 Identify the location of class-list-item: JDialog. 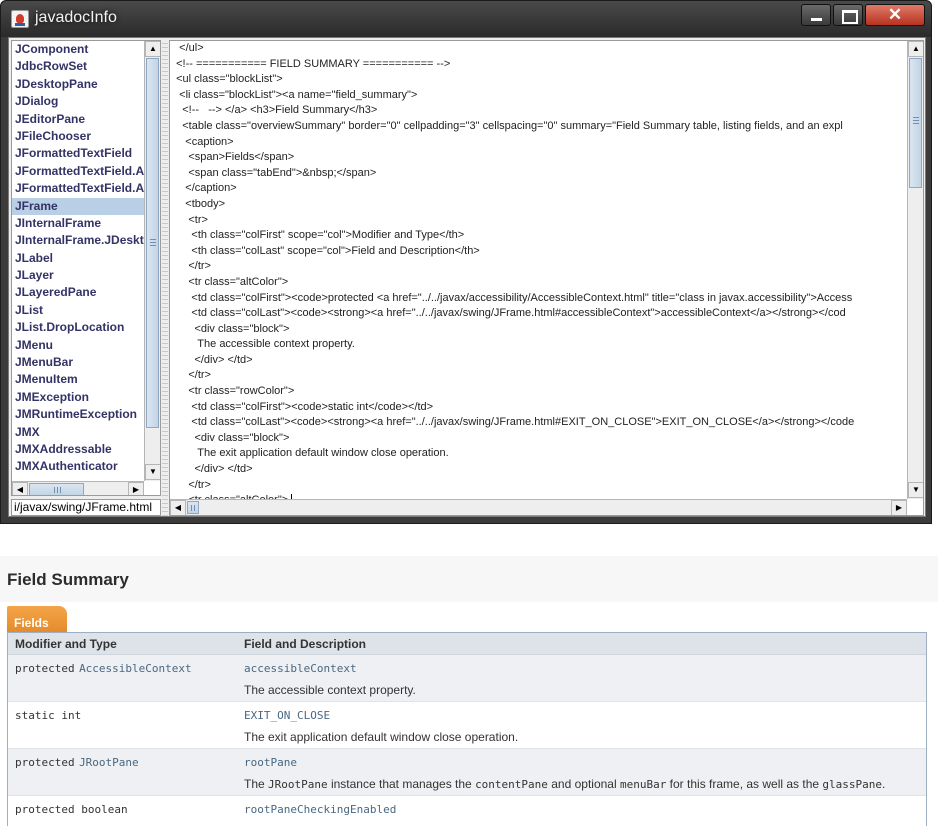
(78, 101).